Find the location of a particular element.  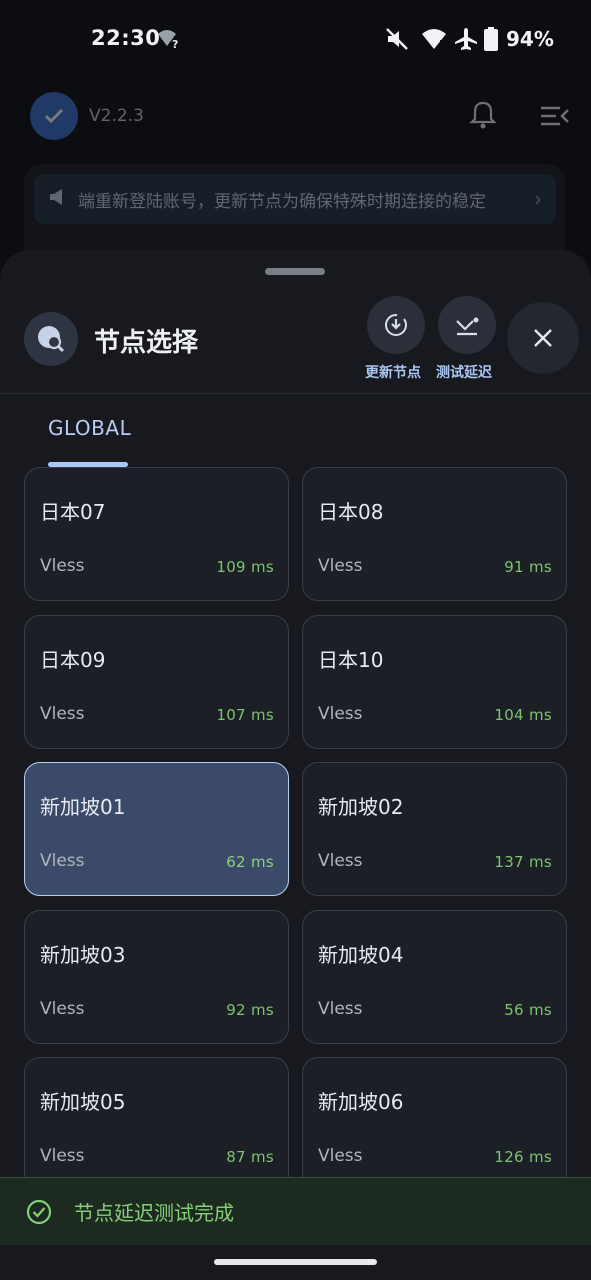

node-card-selected: 新加坡01 Vless 62 ms is located at coordinates (156, 829).